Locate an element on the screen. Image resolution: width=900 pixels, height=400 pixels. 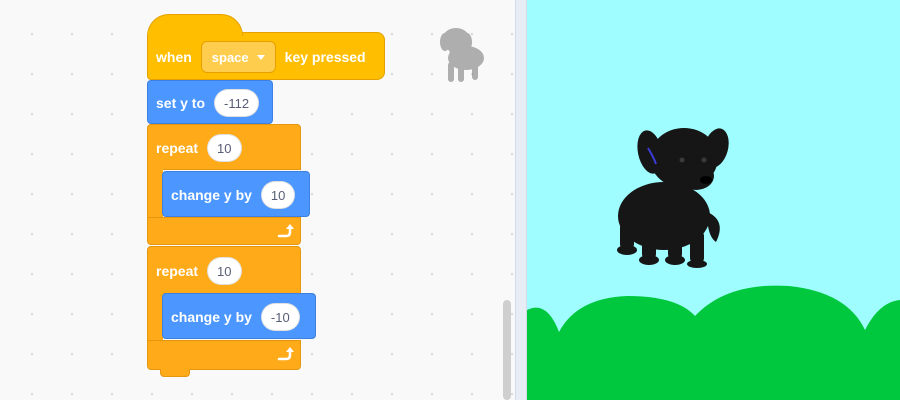
change-y-block-2: change y by -10 is located at coordinates (239, 316).